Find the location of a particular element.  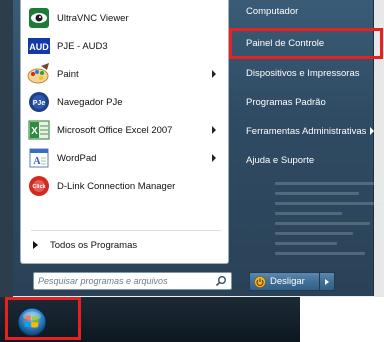

program-item-pje-aud3: AUD PJE - AUD3 is located at coordinates (125, 46).